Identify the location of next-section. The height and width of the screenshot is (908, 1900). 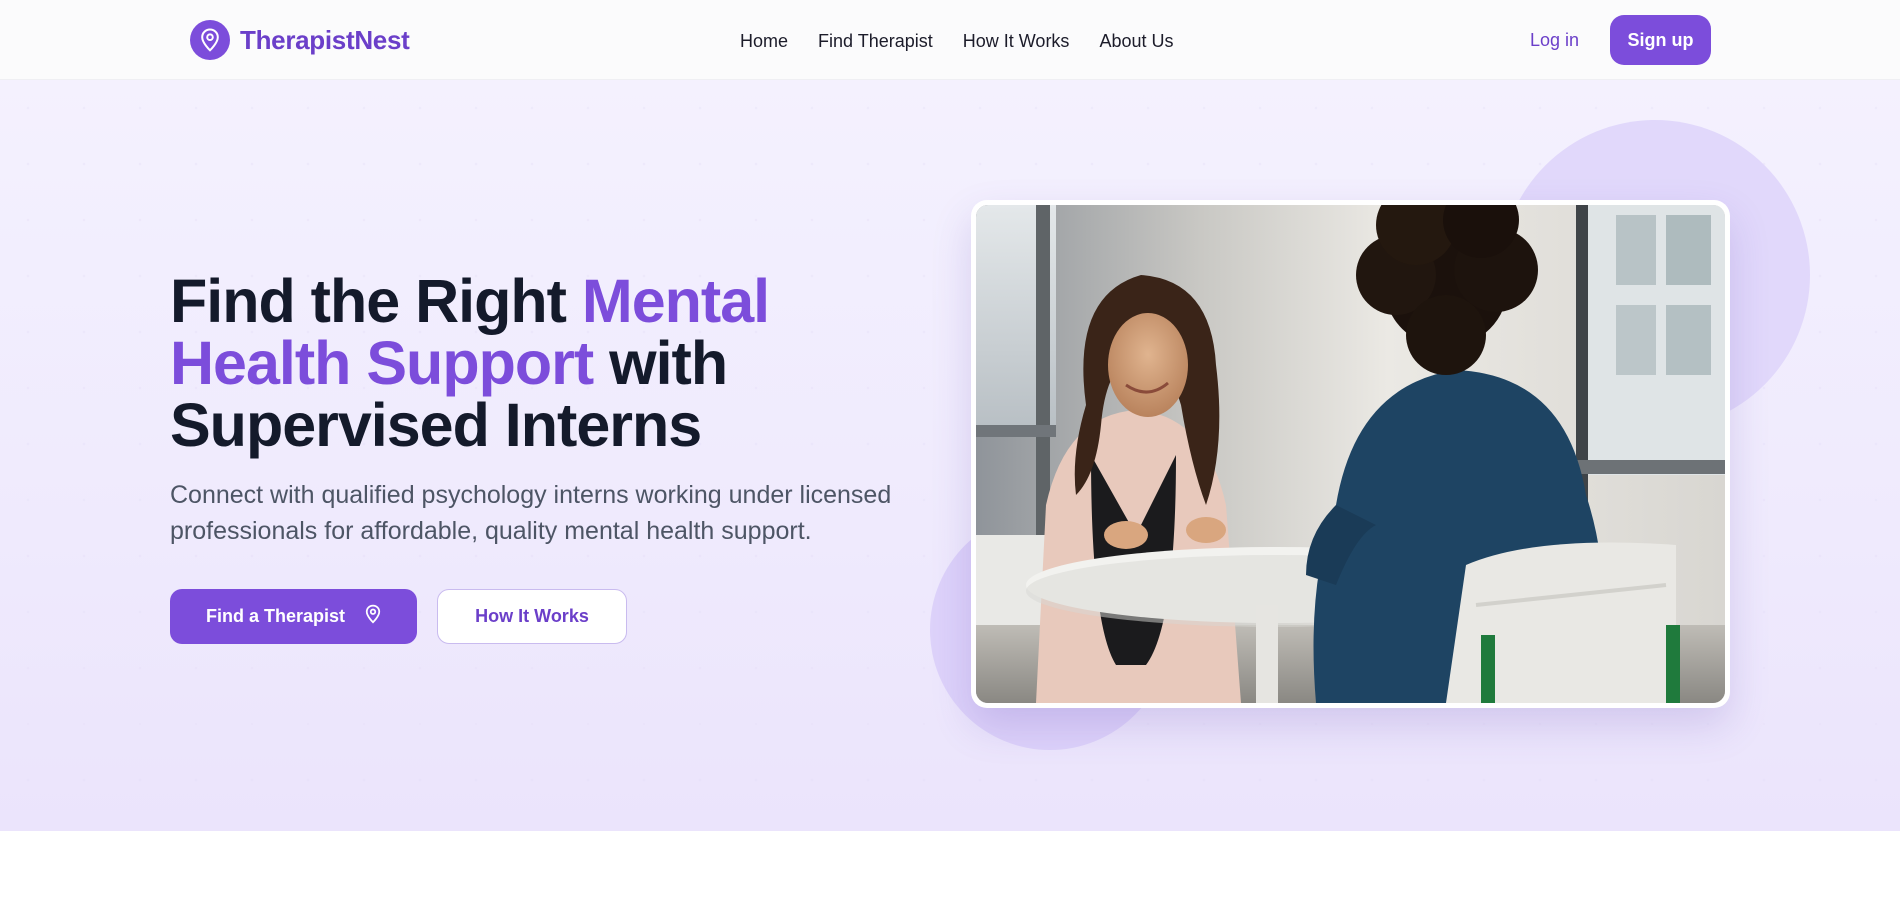
(950, 869).